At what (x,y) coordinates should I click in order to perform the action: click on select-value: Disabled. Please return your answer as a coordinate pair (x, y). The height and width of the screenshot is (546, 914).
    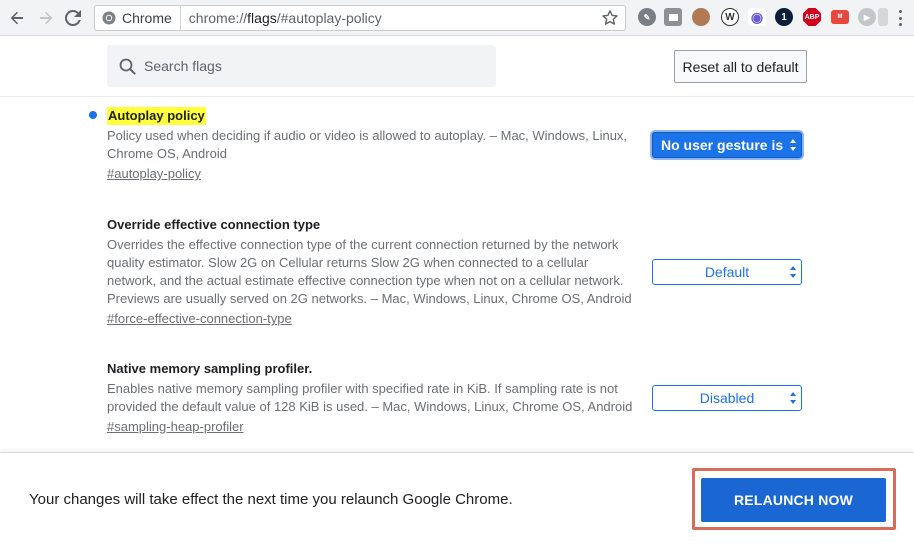
    Looking at the image, I should click on (727, 398).